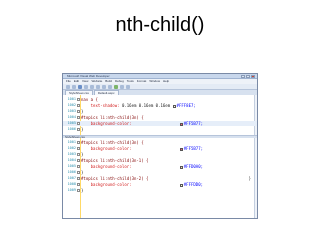  What do you see at coordinates (160, 190) in the screenshot?
I see `code-line: 1009}` at bounding box center [160, 190].